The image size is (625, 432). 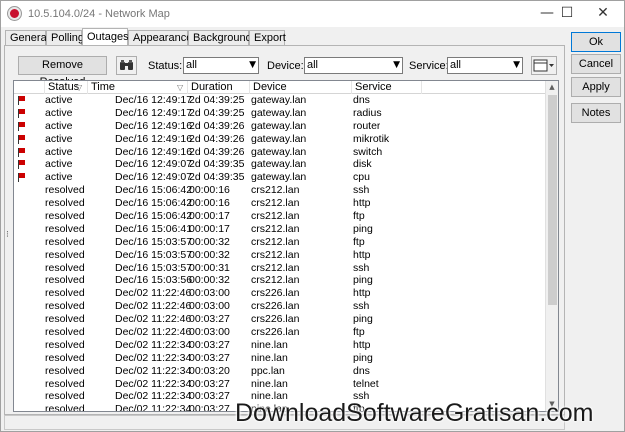 I want to click on cell-time: Dec/16 15:06:41, so click(x=154, y=228).